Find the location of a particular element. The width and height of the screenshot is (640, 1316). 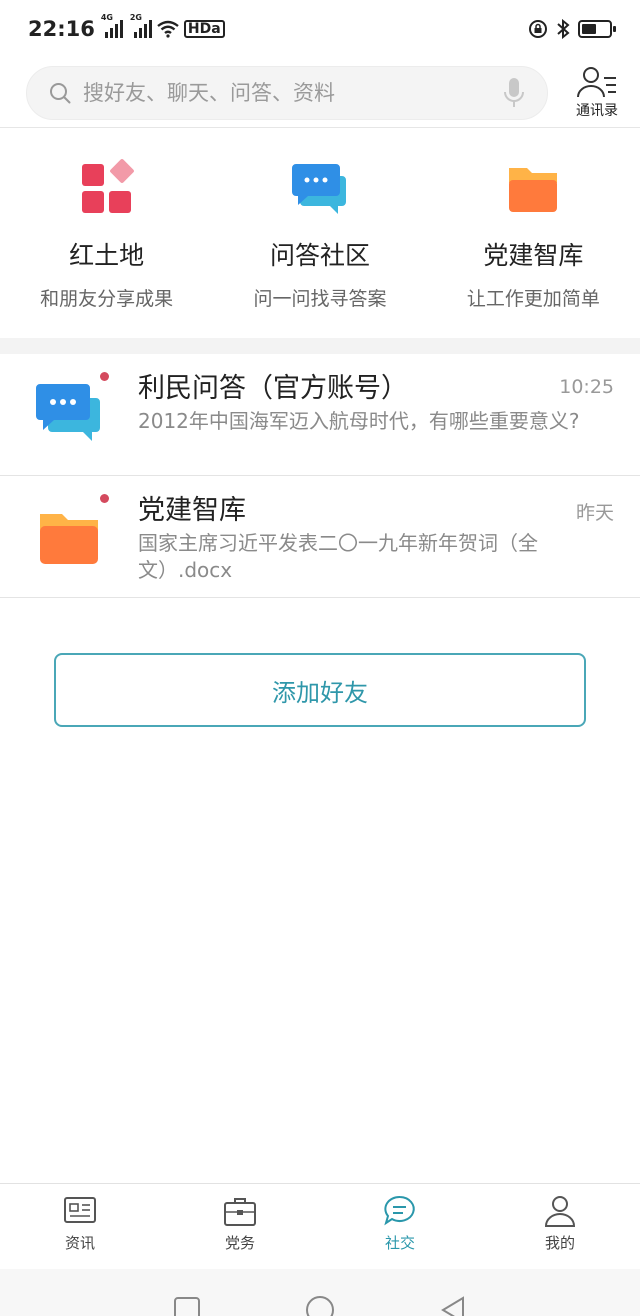

rotation-lock-icon is located at coordinates (538, 29).